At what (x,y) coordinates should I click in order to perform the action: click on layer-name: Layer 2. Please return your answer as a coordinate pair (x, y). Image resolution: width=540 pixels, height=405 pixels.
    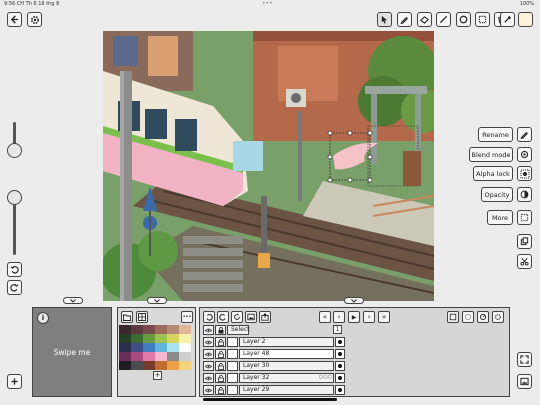
    Looking at the image, I should click on (286, 342).